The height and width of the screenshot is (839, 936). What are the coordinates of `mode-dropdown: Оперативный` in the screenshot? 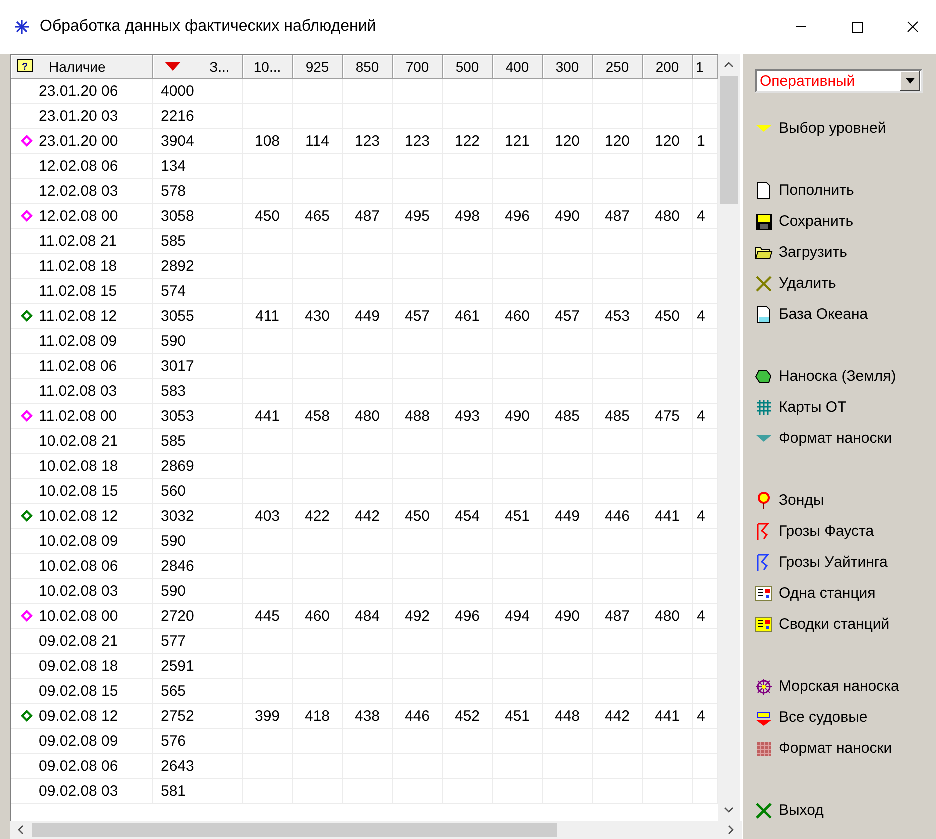 It's located at (839, 81).